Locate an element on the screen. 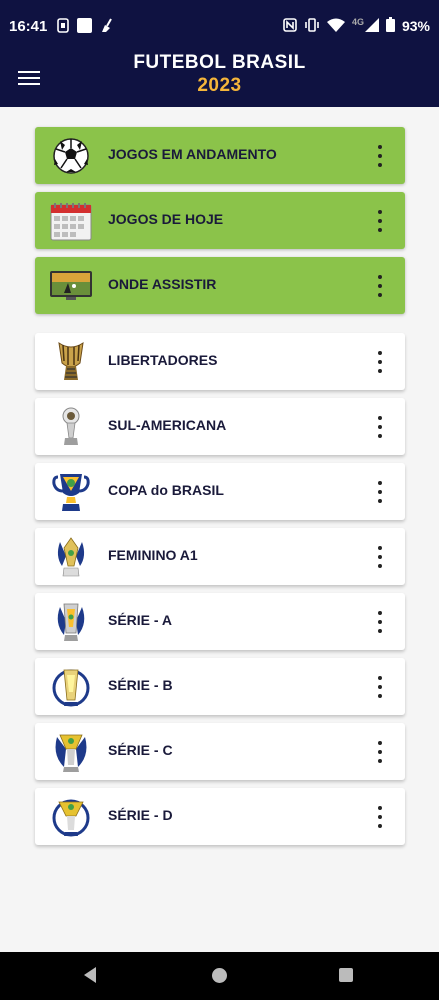 This screenshot has height=1000, width=439. sim-icon is located at coordinates (63, 28).